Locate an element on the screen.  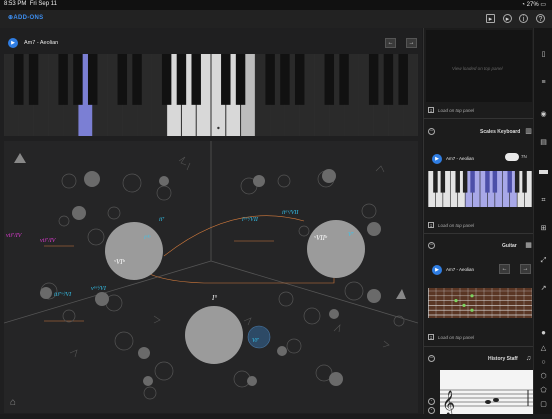
chord-label-bottom: Vi⁷ is located at coordinates (255, 341).